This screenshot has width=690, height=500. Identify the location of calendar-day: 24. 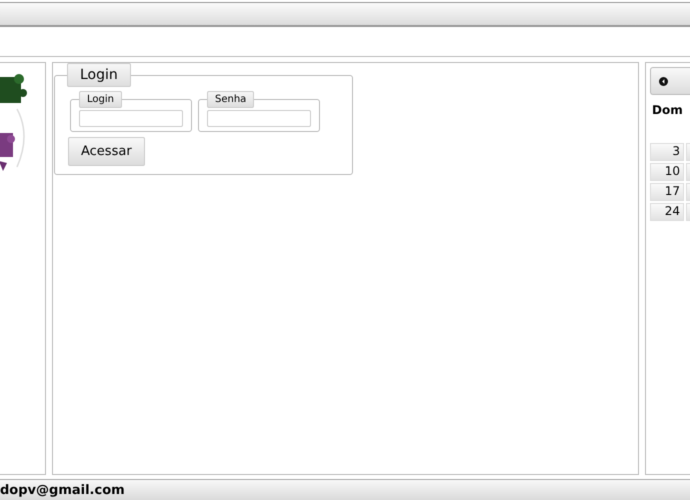
(667, 212).